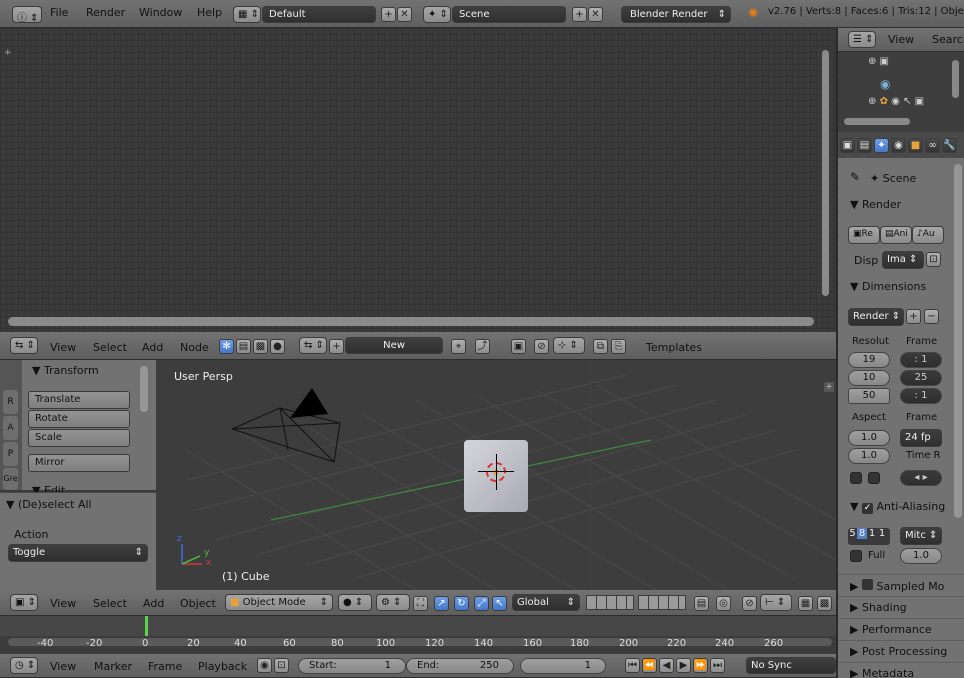 This screenshot has width=964, height=678. What do you see at coordinates (63, 603) in the screenshot?
I see `view3d-menu-view: View` at bounding box center [63, 603].